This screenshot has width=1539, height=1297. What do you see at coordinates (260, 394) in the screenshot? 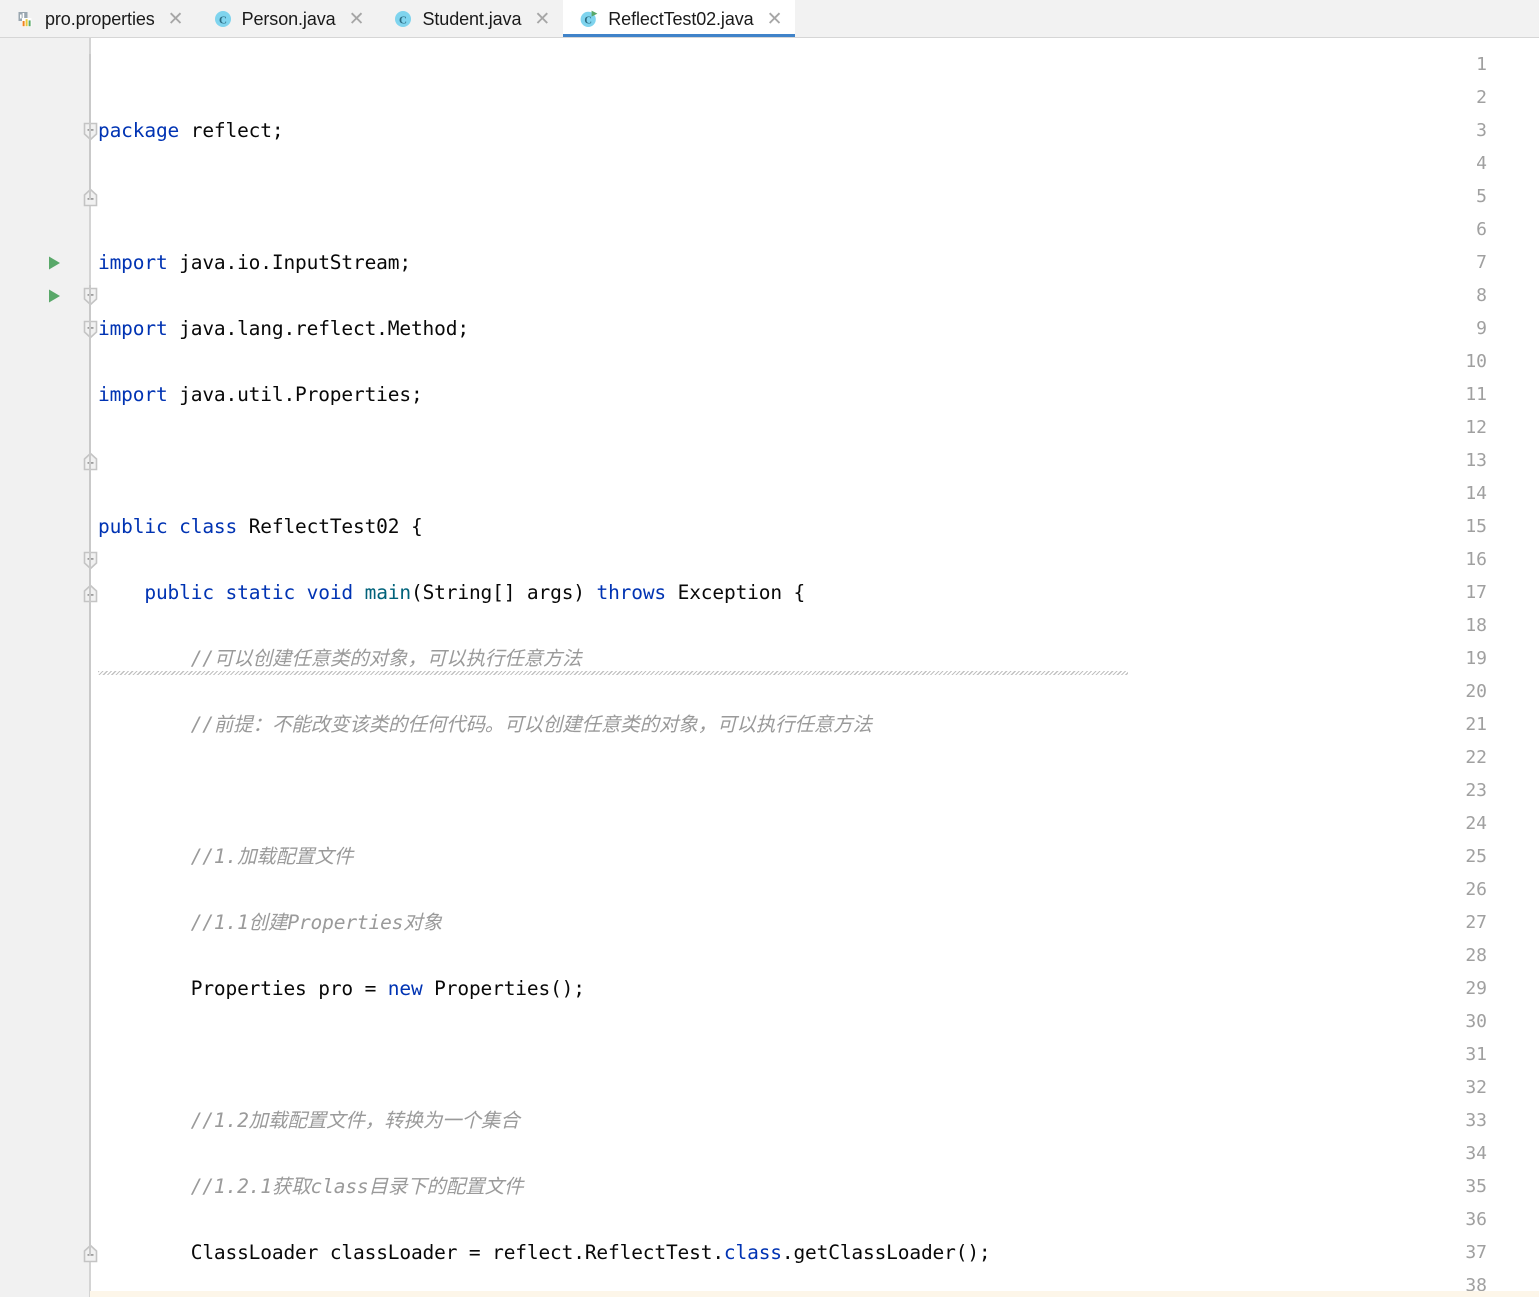
I see `code-line-5: import java.util.Properties;` at bounding box center [260, 394].